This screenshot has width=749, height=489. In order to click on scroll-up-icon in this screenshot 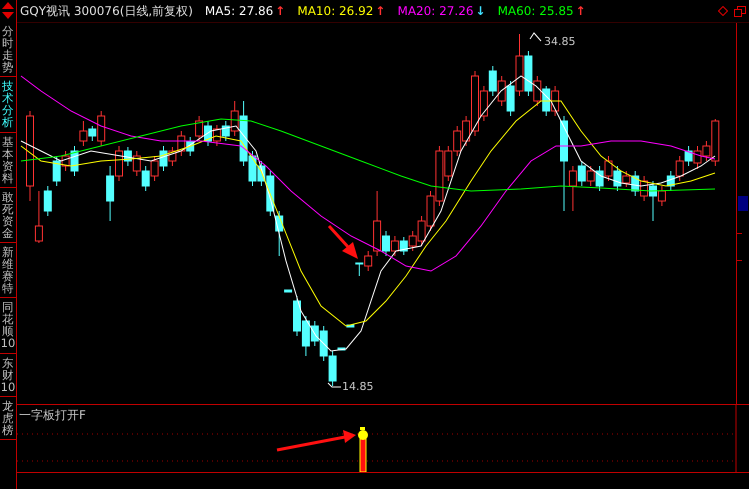, I will do `click(8, 5)`.